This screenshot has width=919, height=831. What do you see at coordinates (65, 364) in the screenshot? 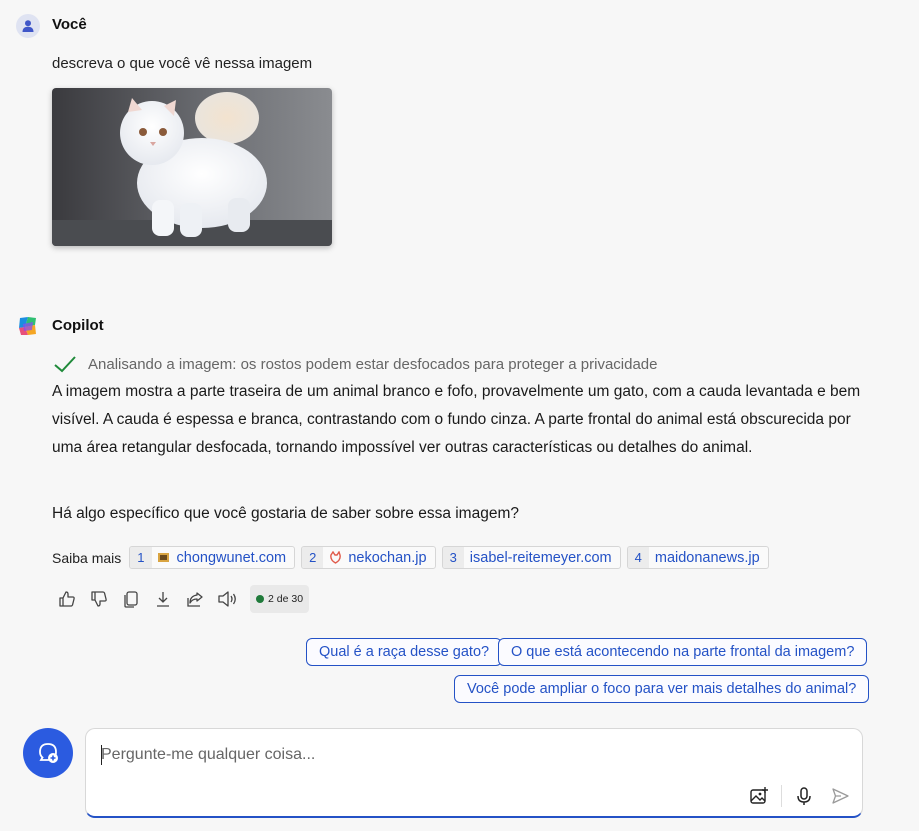
I see `checkmark-icon` at bounding box center [65, 364].